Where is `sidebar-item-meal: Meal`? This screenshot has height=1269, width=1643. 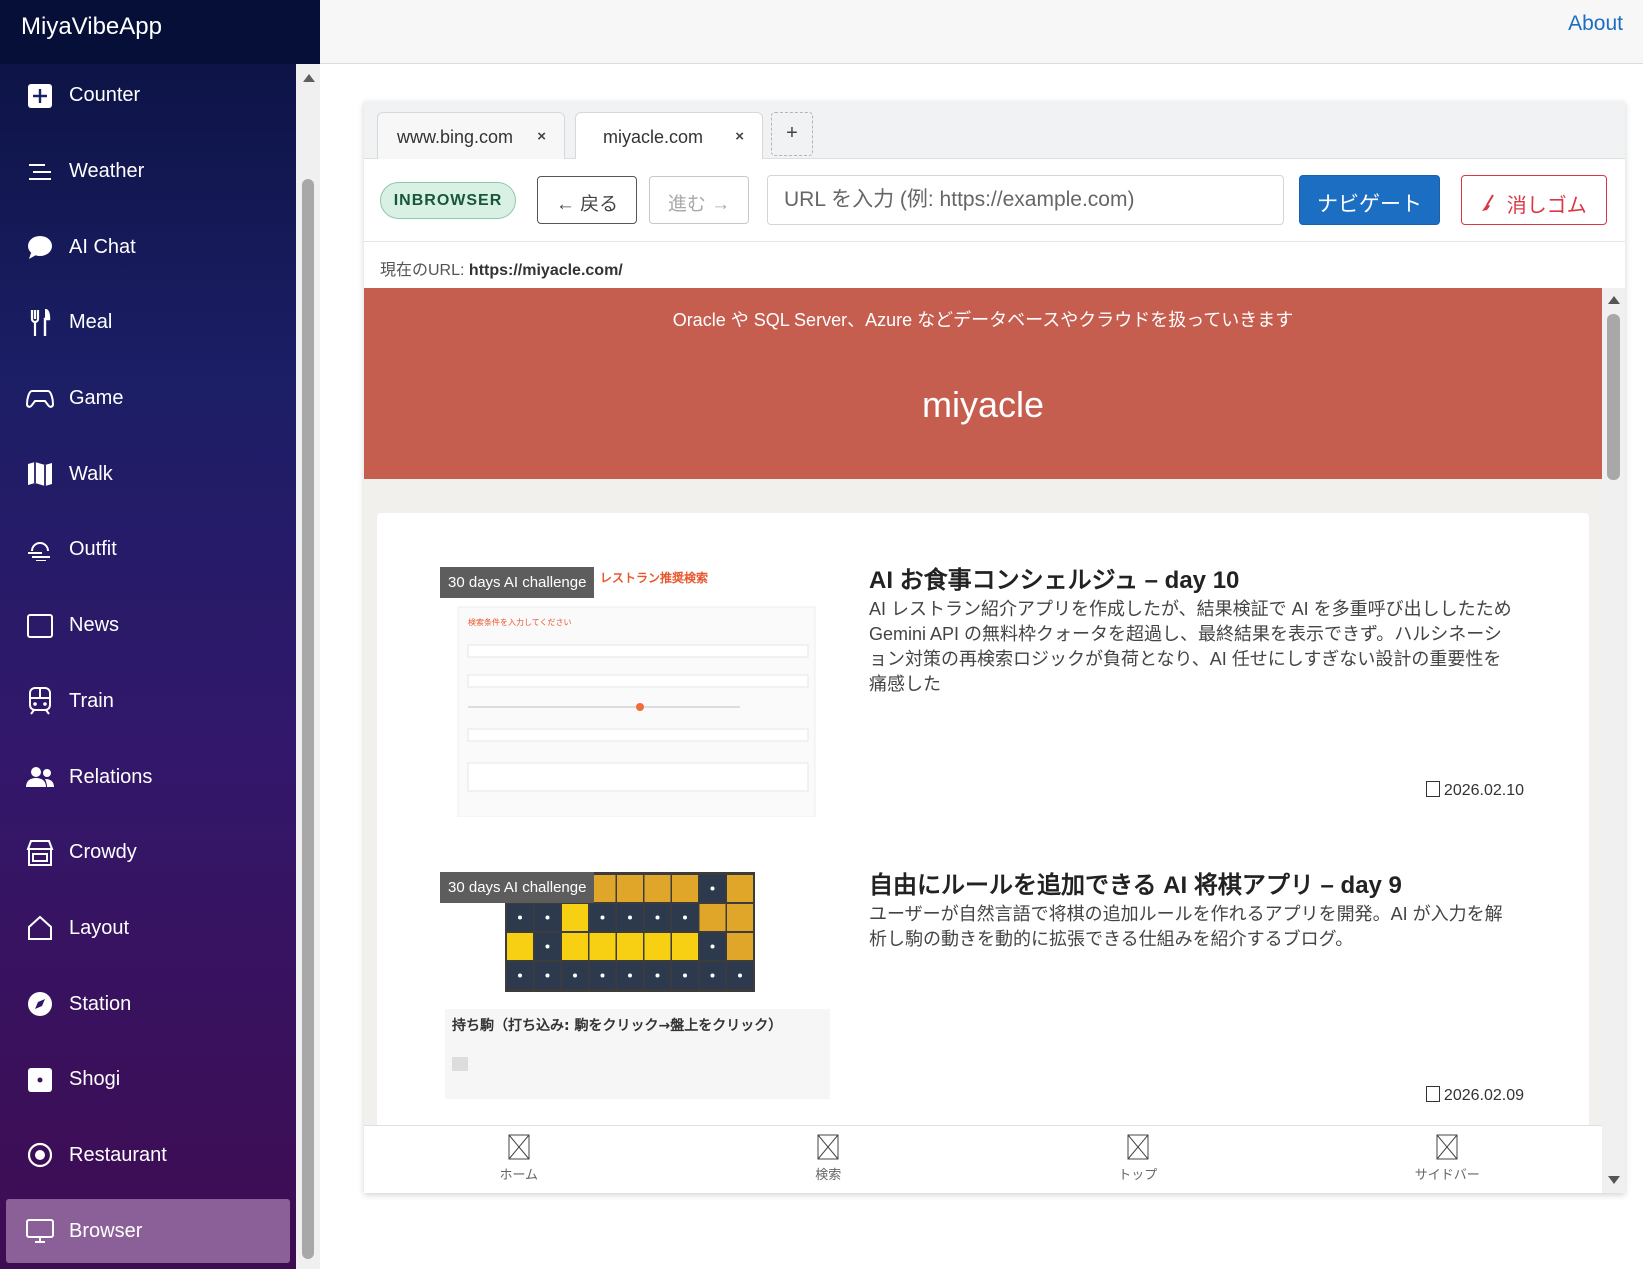
sidebar-item-meal: Meal is located at coordinates (148, 323).